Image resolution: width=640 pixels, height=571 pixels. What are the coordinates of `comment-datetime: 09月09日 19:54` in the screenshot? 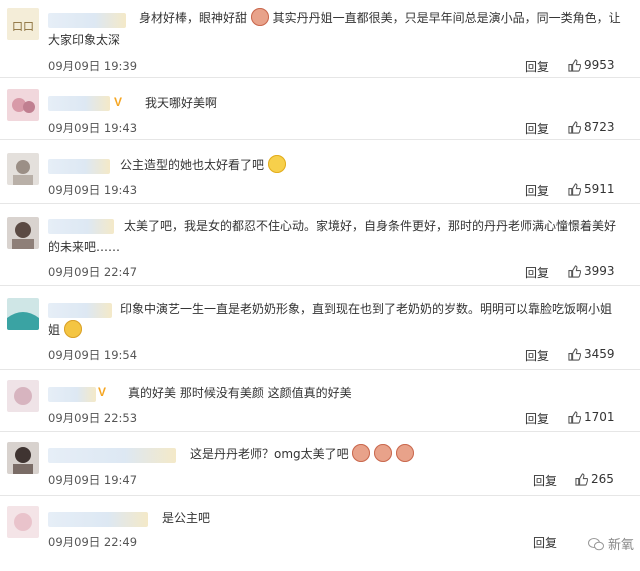 It's located at (93, 355).